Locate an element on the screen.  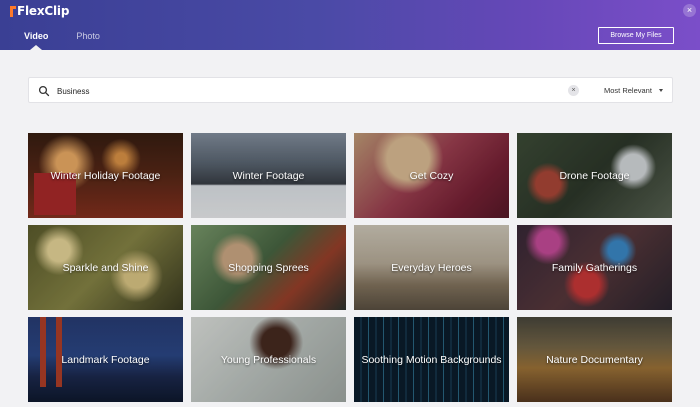
category-card: Soothing Motion Backgrounds is located at coordinates (431, 359).